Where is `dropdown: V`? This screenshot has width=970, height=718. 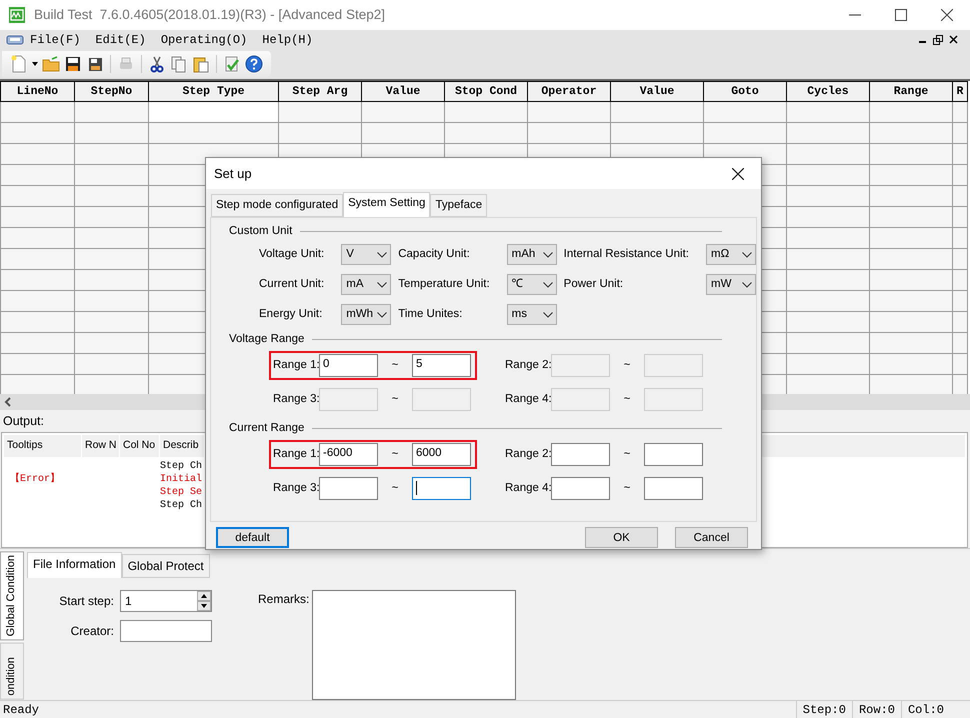 dropdown: V is located at coordinates (366, 255).